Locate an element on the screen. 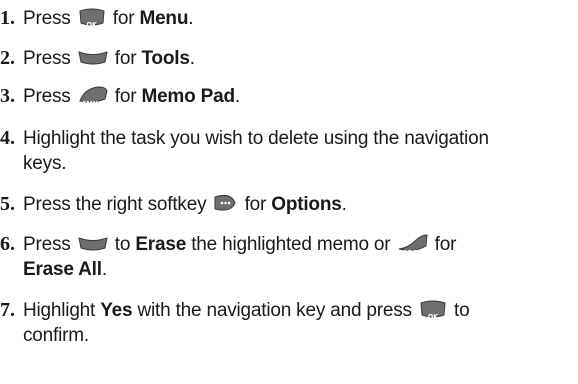  erase-term: Erase is located at coordinates (161, 244).